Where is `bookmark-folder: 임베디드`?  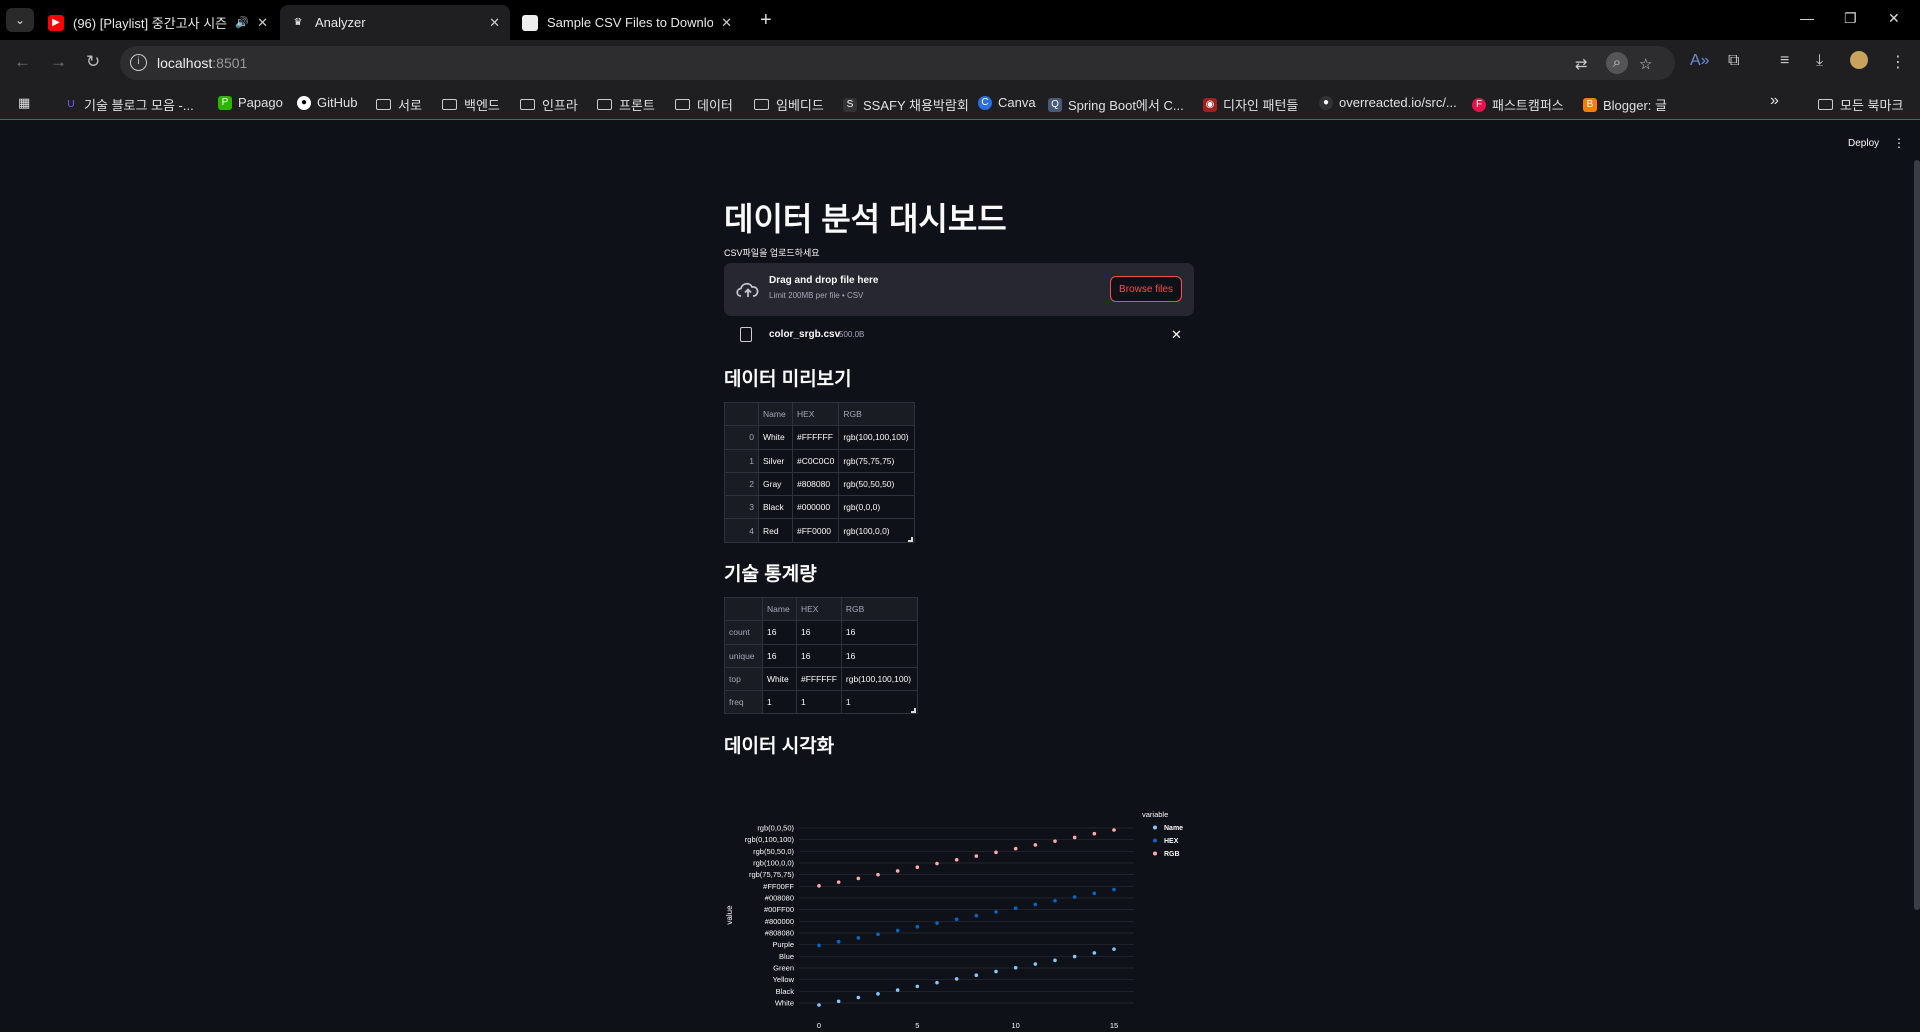 bookmark-folder: 임베디드 is located at coordinates (789, 104).